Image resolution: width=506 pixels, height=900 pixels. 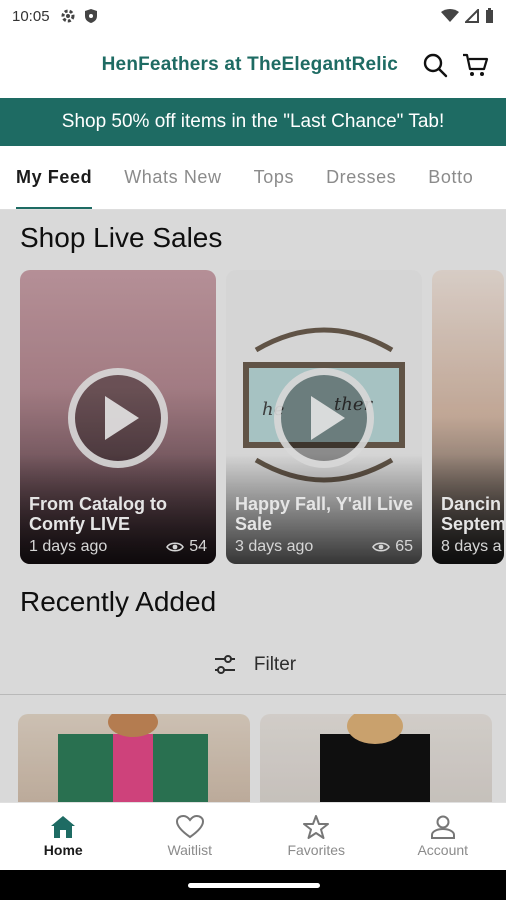 What do you see at coordinates (442, 827) in the screenshot?
I see `person-icon` at bounding box center [442, 827].